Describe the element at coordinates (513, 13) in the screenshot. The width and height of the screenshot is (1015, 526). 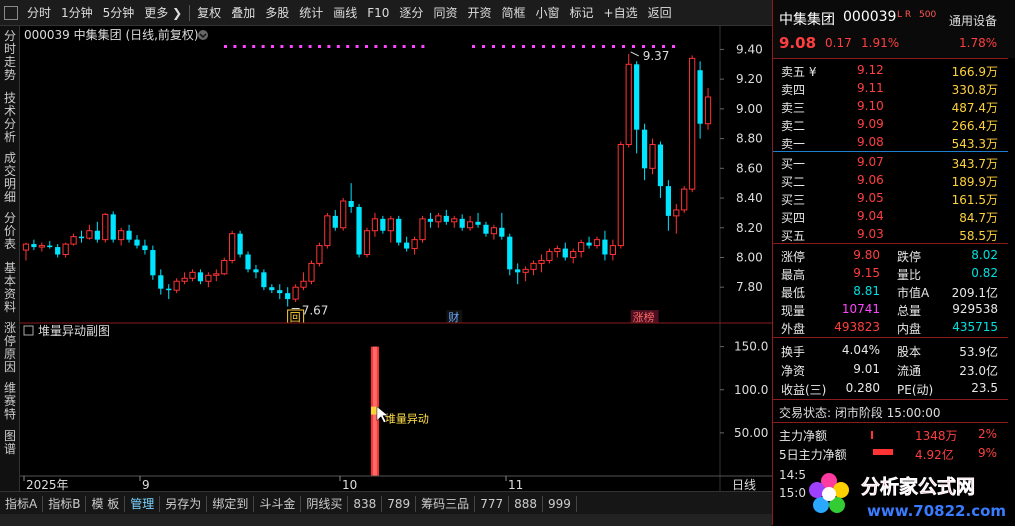
I see `btn-simple-frame: 简框` at that location.